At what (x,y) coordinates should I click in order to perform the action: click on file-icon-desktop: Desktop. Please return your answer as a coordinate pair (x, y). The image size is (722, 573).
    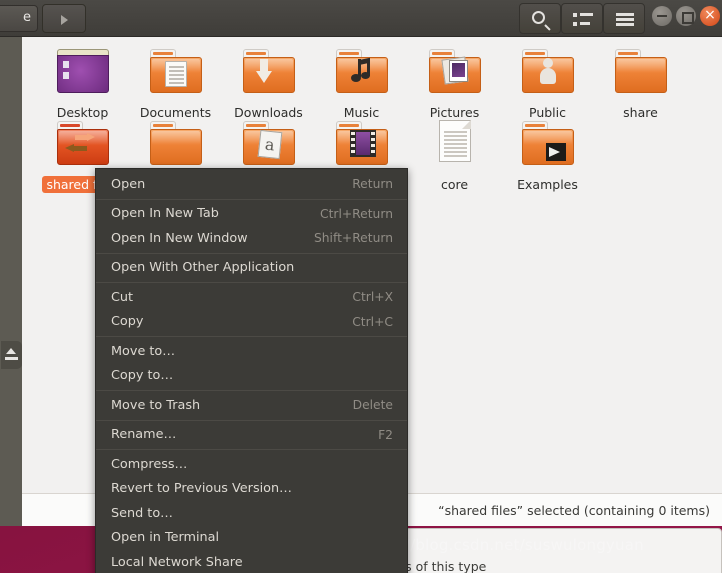
    Looking at the image, I should click on (82, 83).